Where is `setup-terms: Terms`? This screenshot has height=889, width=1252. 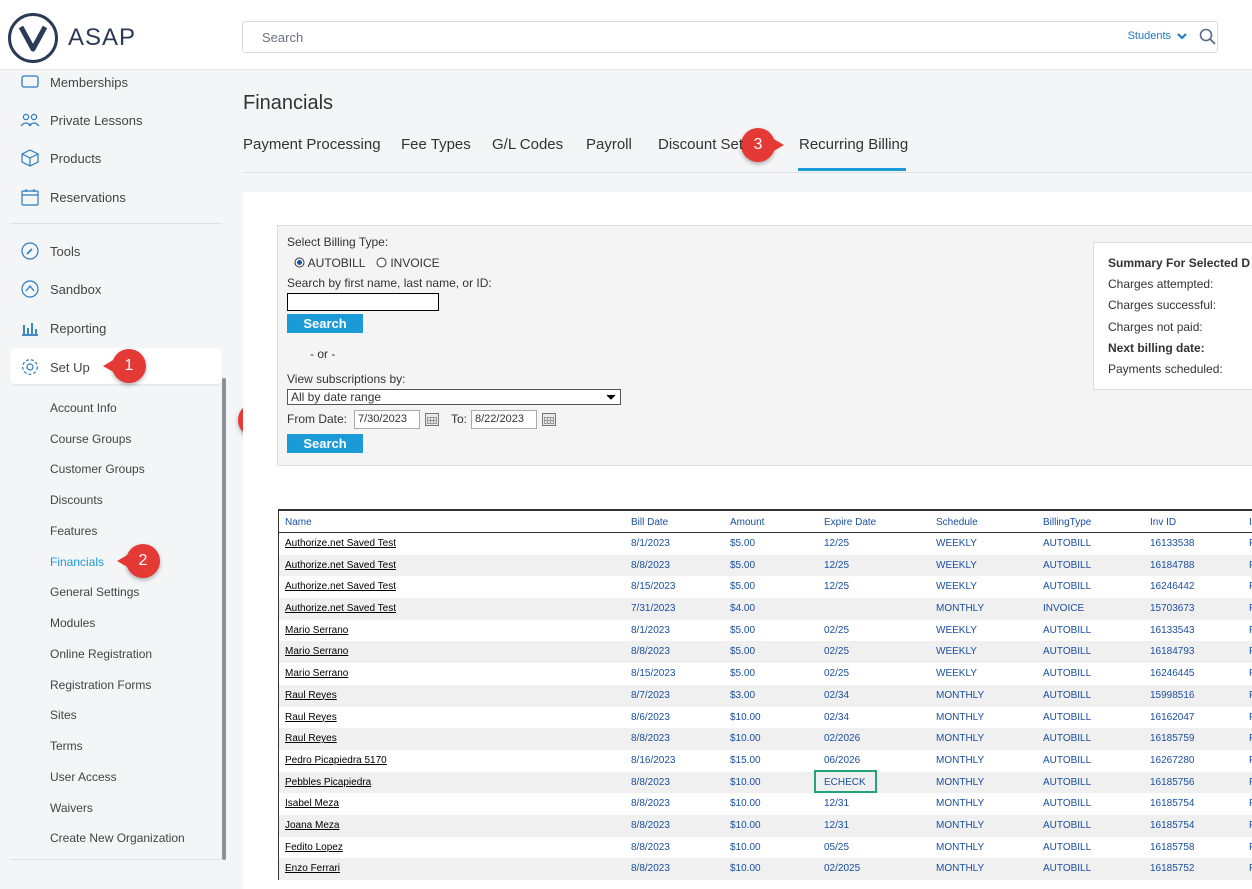
setup-terms: Terms is located at coordinates (66, 746).